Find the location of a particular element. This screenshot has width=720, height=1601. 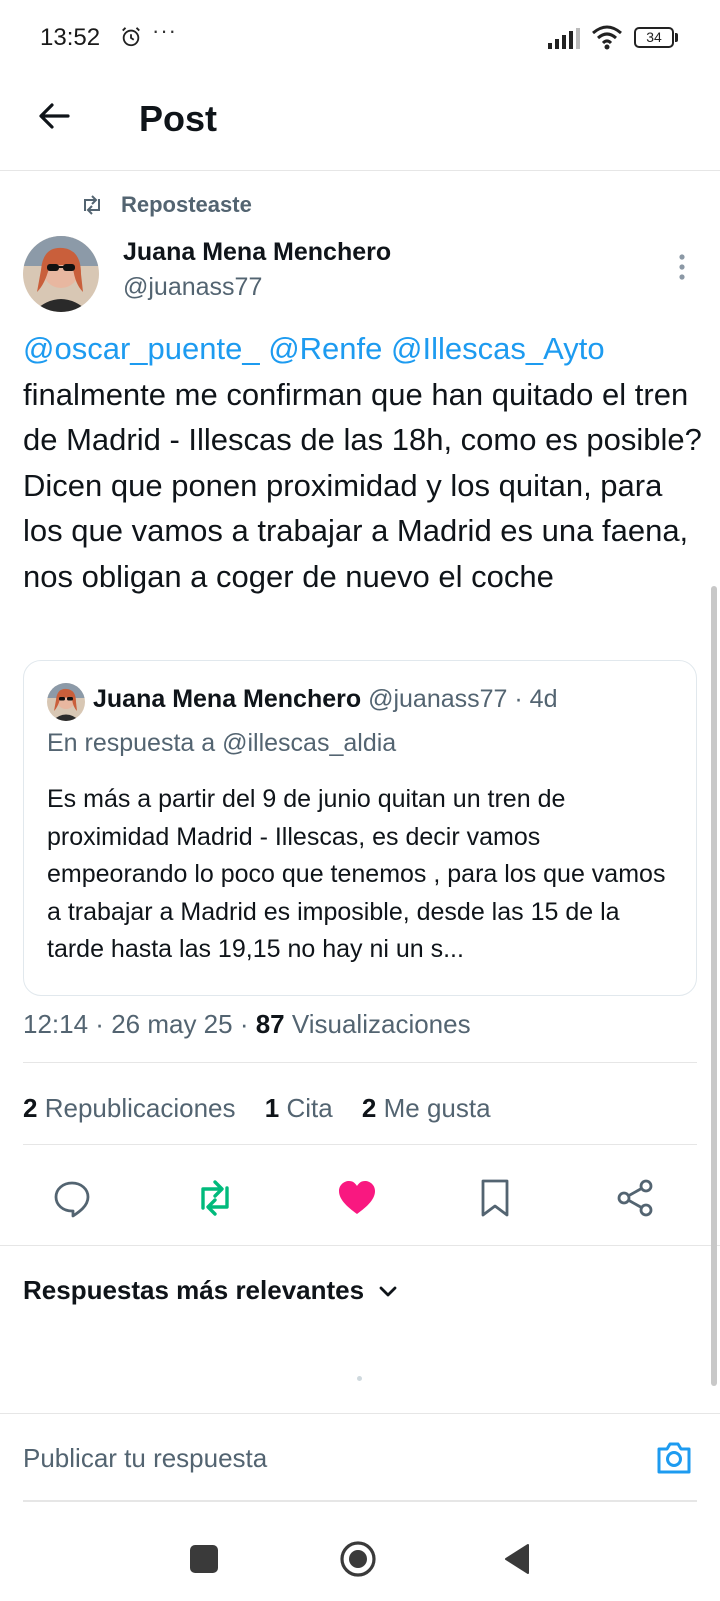

quoted-author-avatar is located at coordinates (66, 702).